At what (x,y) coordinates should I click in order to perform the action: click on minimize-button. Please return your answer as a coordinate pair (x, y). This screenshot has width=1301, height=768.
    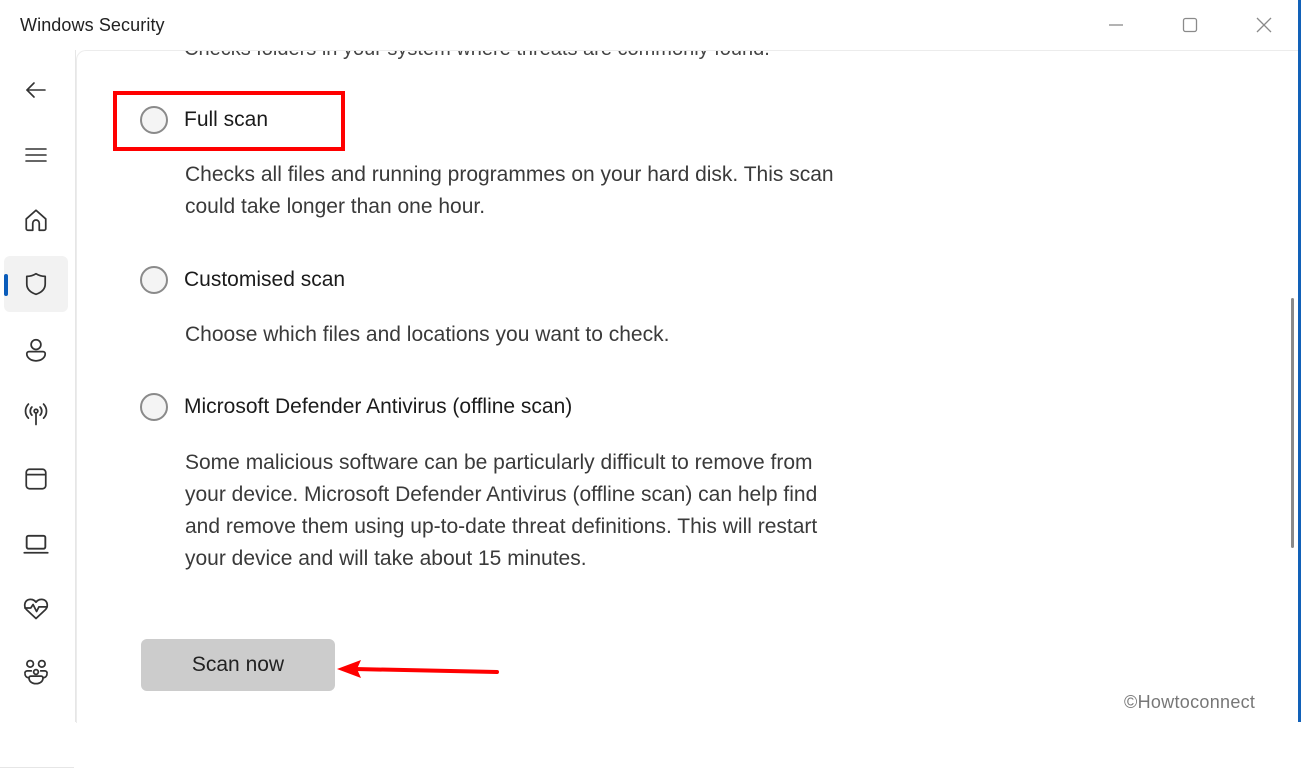
    Looking at the image, I should click on (1116, 25).